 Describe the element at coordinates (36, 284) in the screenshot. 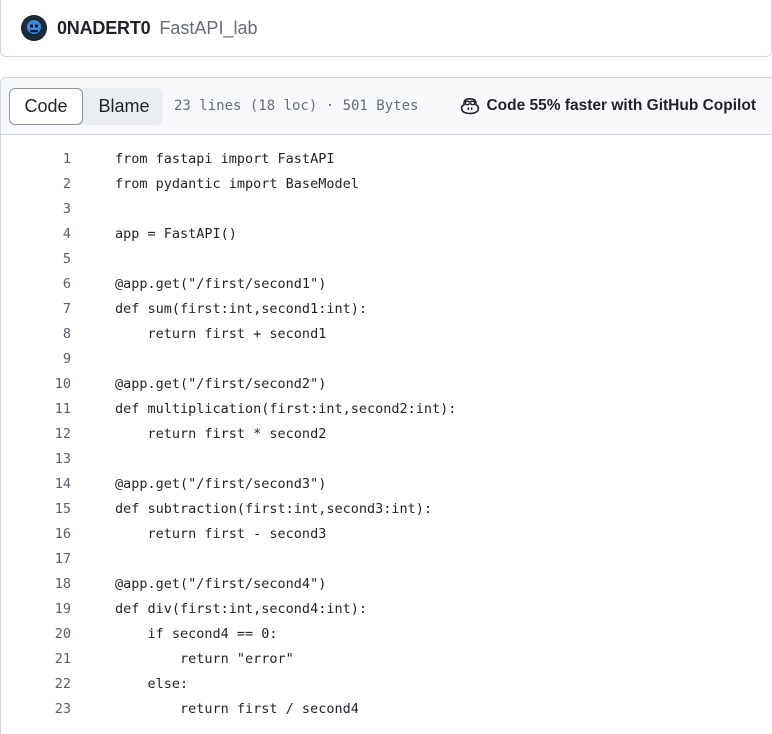

I see `line-number: 6` at that location.